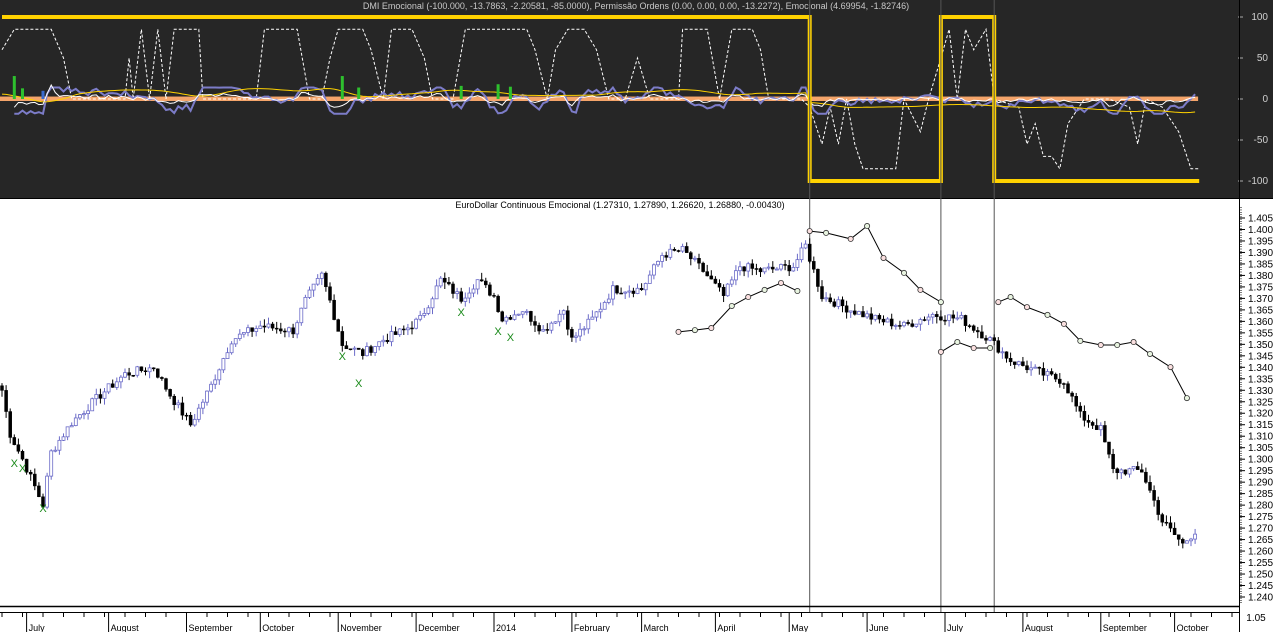 This screenshot has height=632, width=1273. Describe the element at coordinates (1260, 540) in the screenshot. I see `price-tick-label: 1.265` at that location.